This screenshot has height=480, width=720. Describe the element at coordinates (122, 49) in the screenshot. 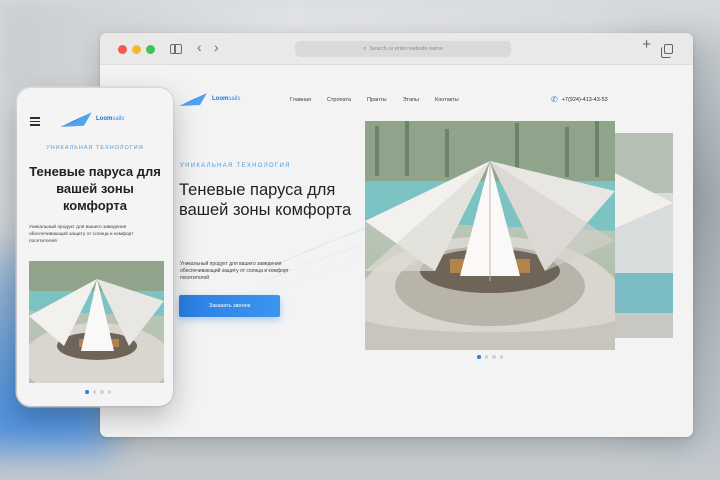

I see `close-window-button` at that location.